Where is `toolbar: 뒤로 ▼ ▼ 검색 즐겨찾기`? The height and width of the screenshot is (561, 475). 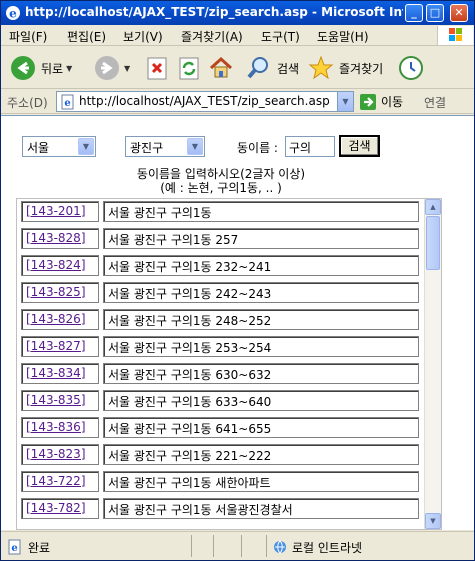
toolbar: 뒤로 ▼ ▼ 검색 즐겨찾기 is located at coordinates (237, 68).